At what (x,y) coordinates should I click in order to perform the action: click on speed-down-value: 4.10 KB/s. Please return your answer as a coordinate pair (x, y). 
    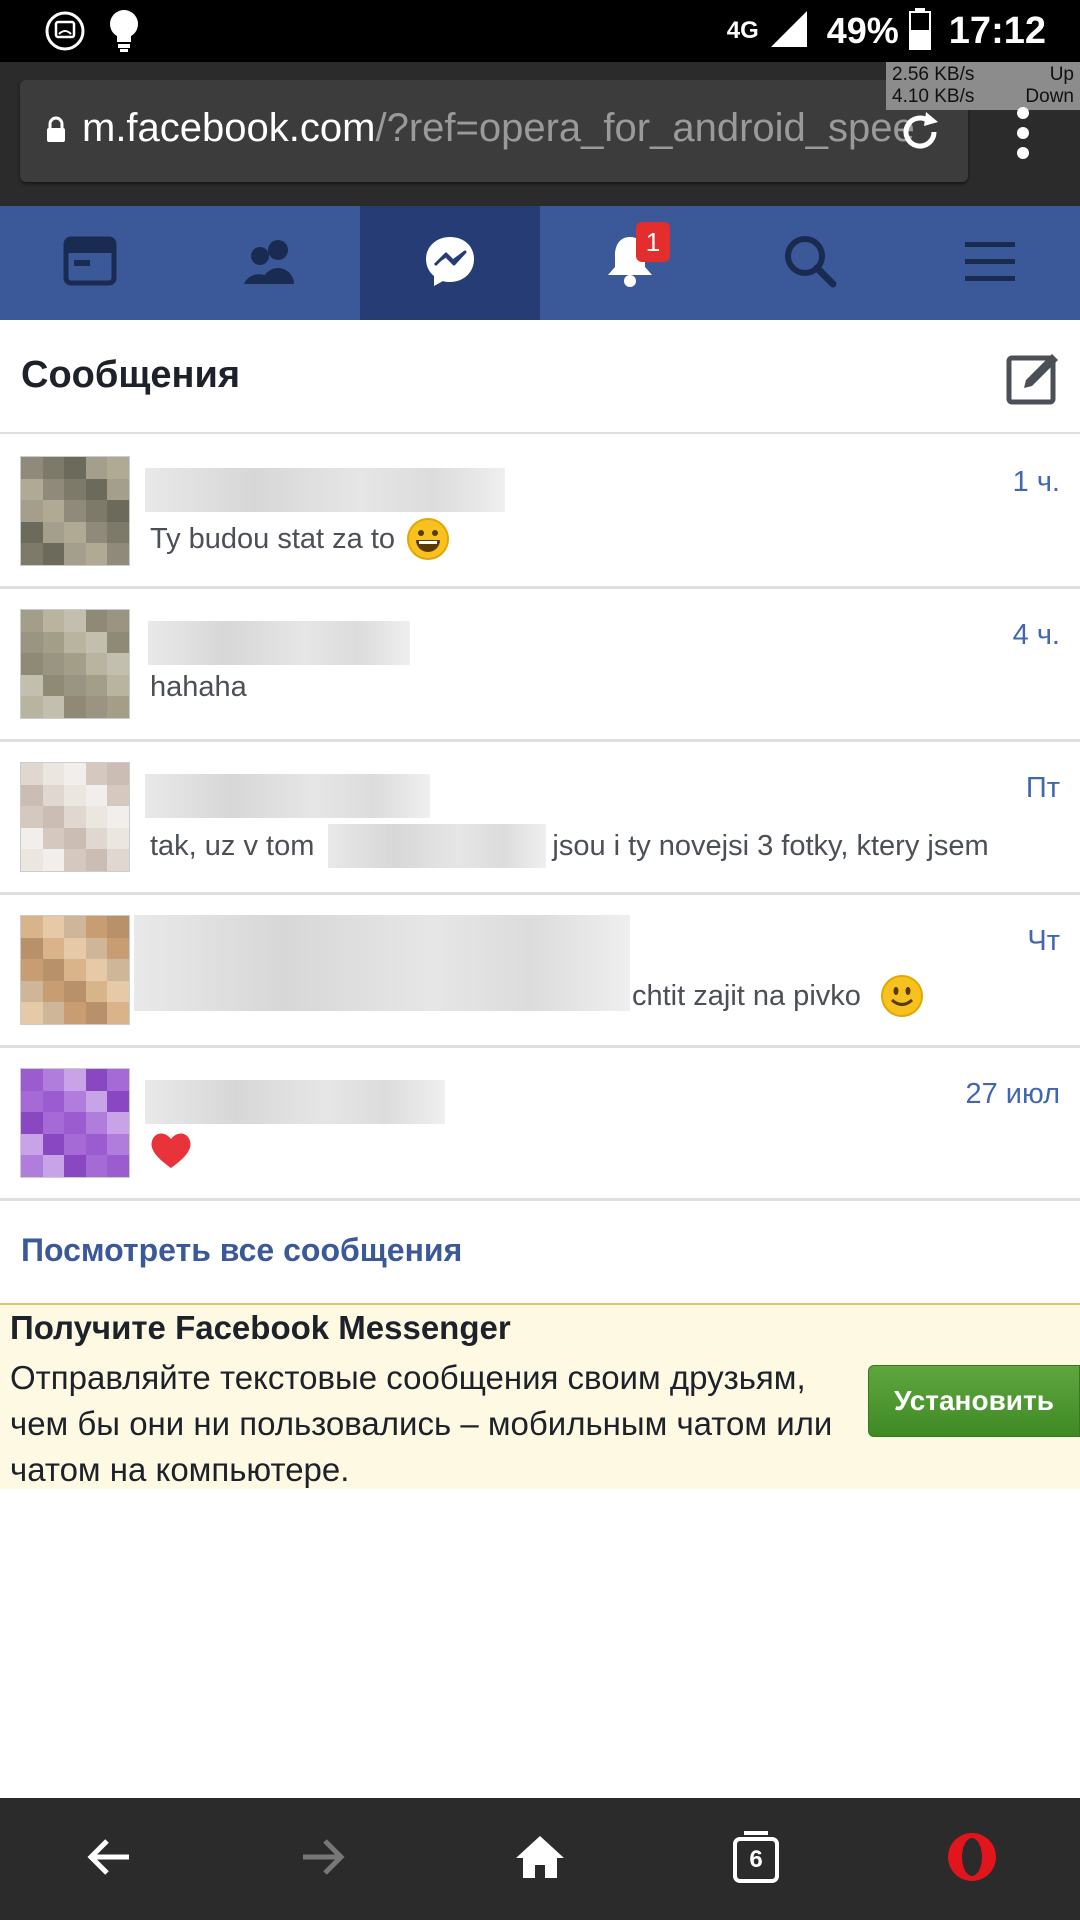
    Looking at the image, I should click on (933, 96).